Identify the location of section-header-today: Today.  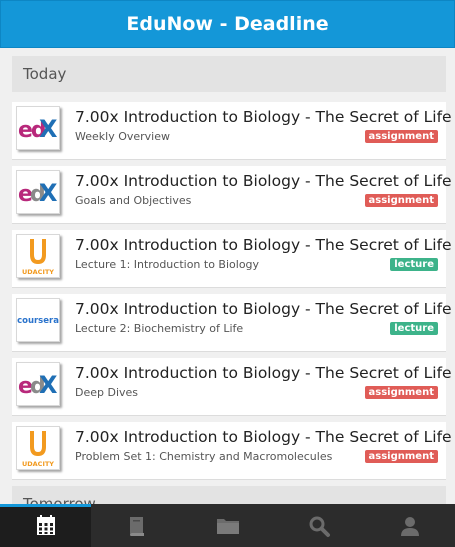
(229, 74).